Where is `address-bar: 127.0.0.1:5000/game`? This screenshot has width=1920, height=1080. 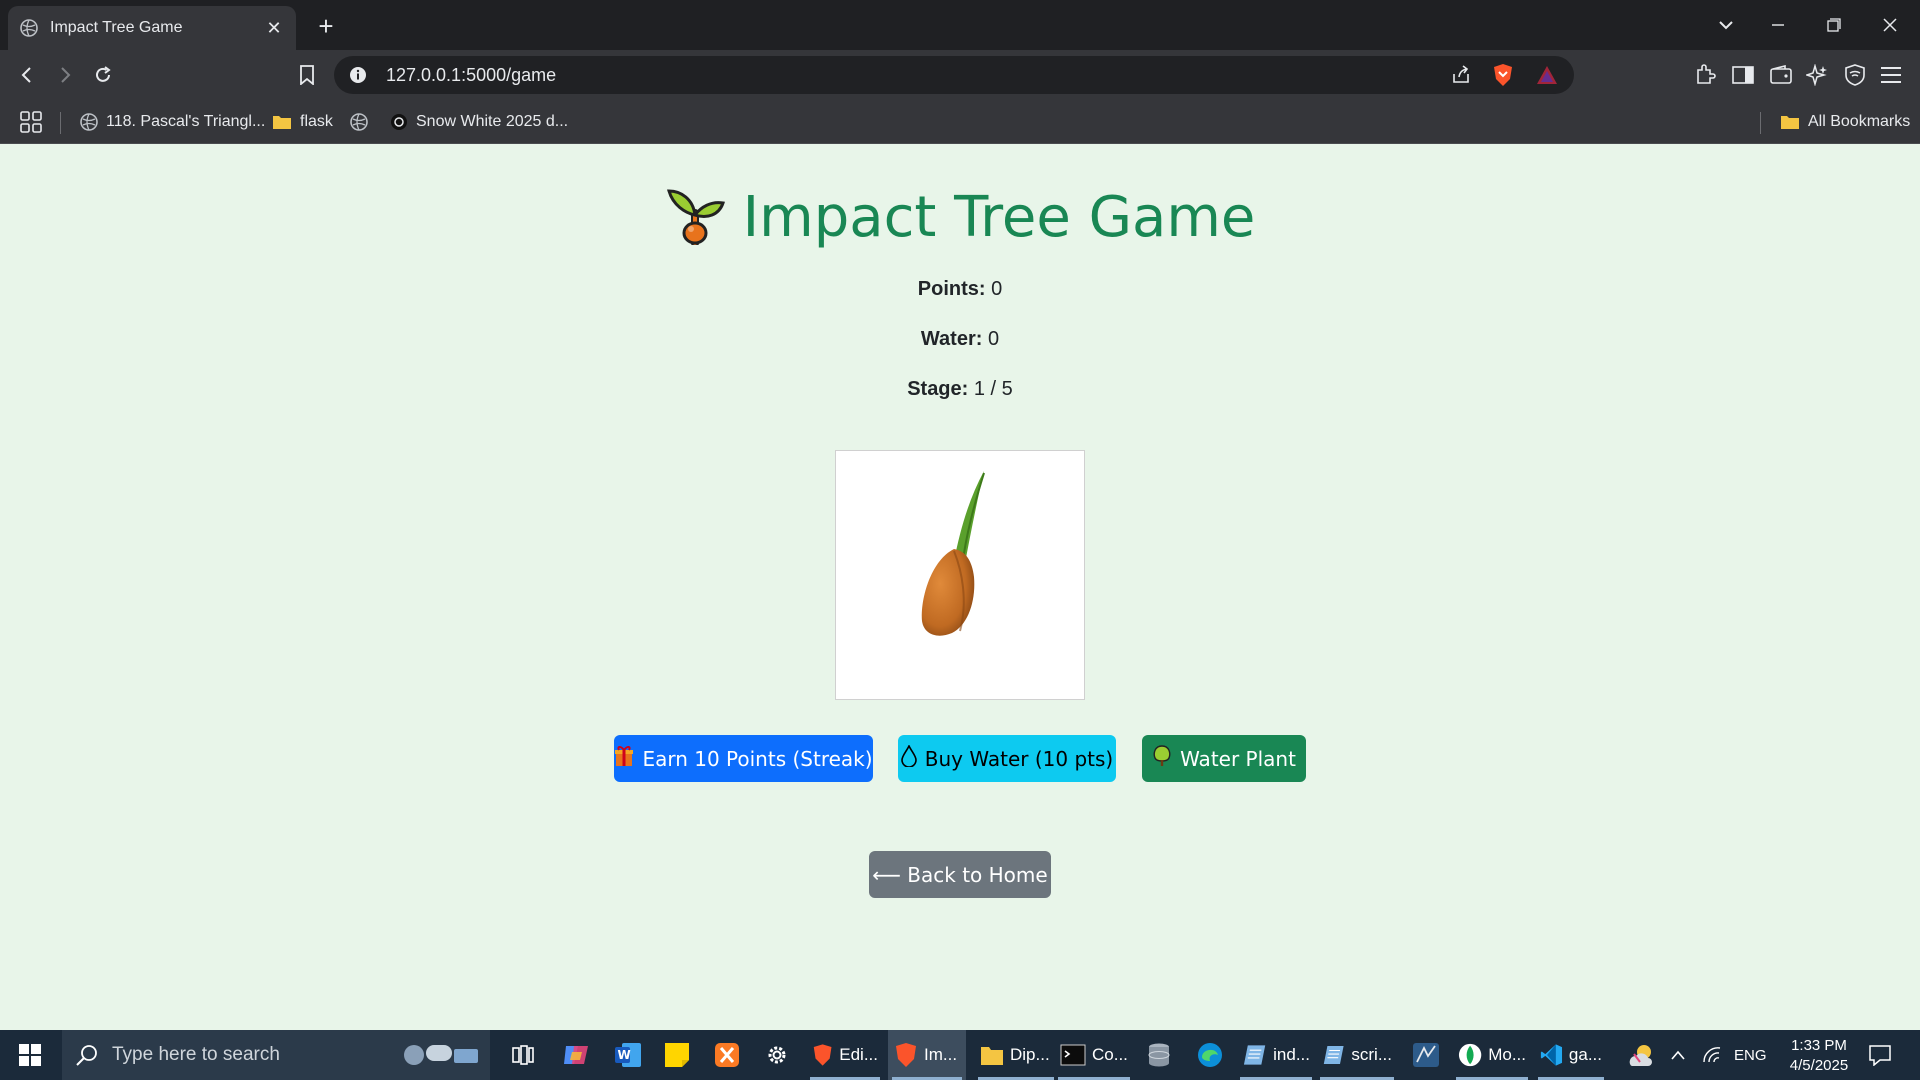
address-bar: 127.0.0.1:5000/game is located at coordinates (954, 75).